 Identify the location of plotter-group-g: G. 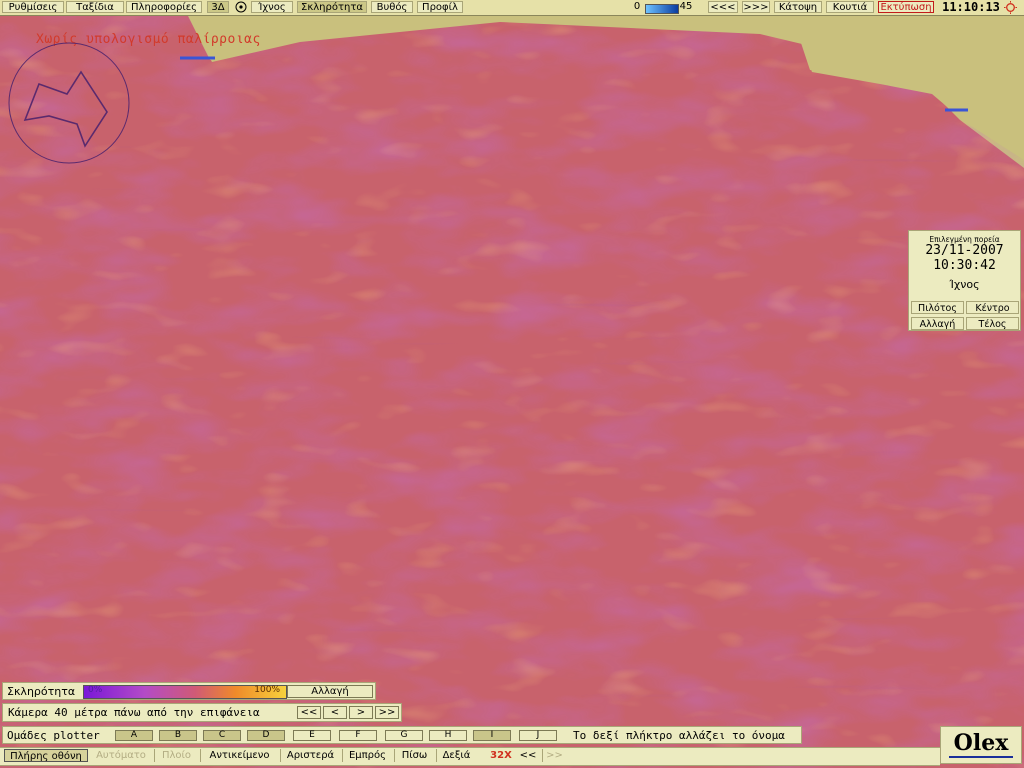
(404, 735).